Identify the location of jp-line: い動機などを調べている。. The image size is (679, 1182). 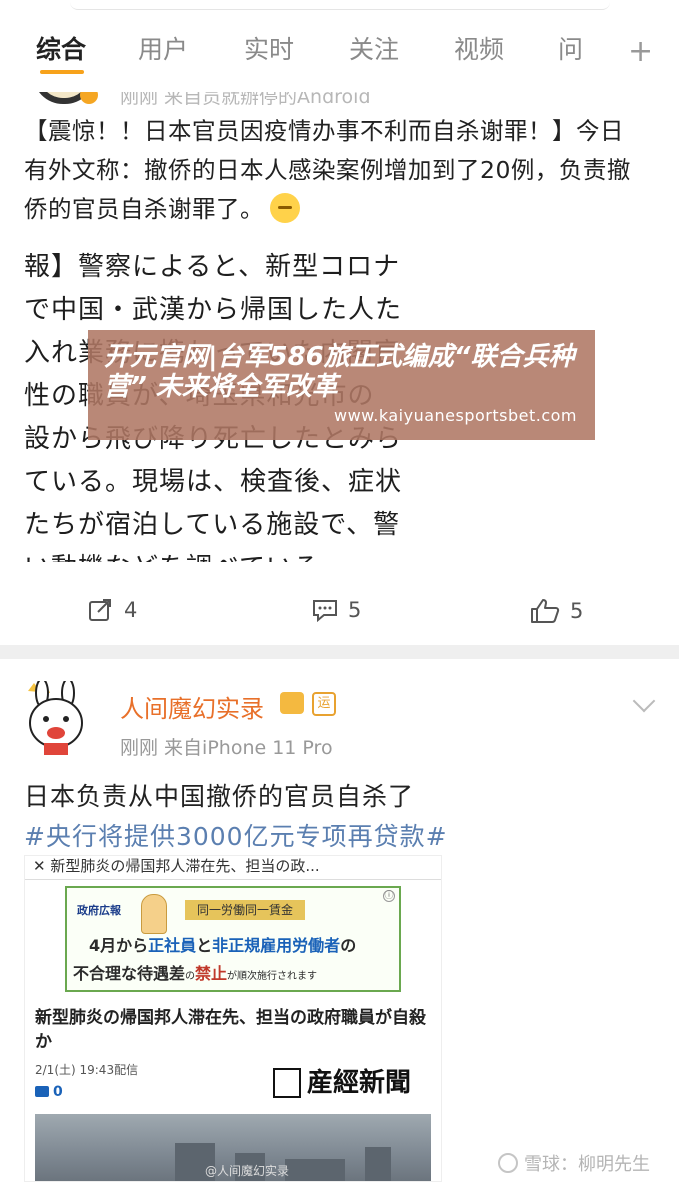
(185, 554).